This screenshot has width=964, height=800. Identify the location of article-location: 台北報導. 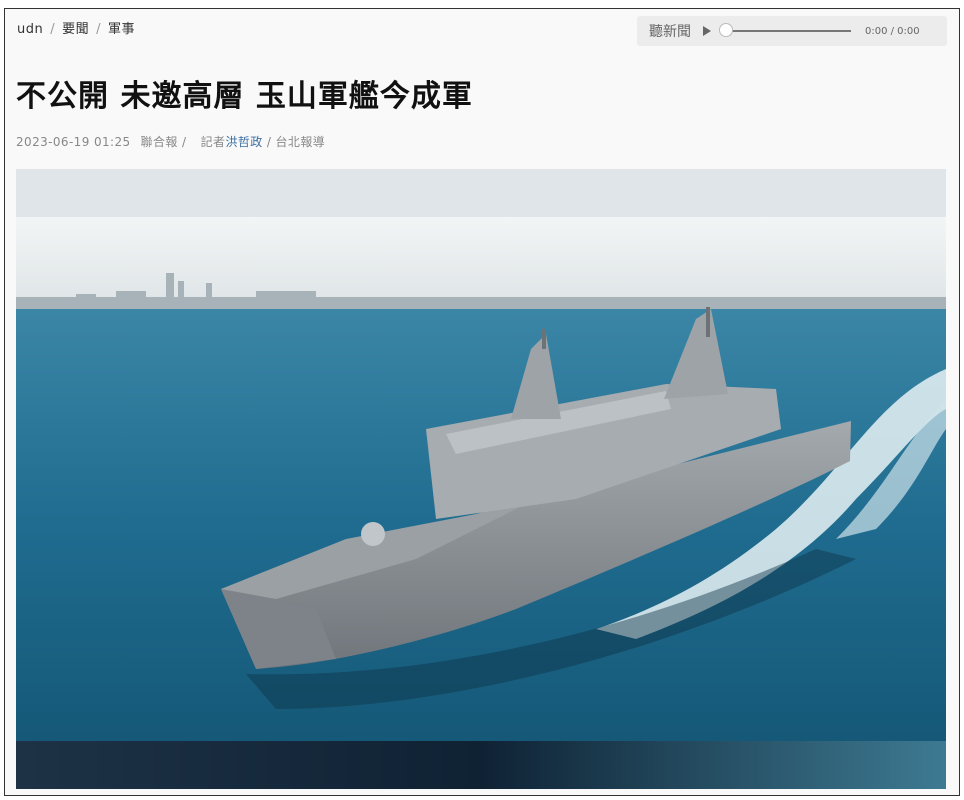
(300, 142).